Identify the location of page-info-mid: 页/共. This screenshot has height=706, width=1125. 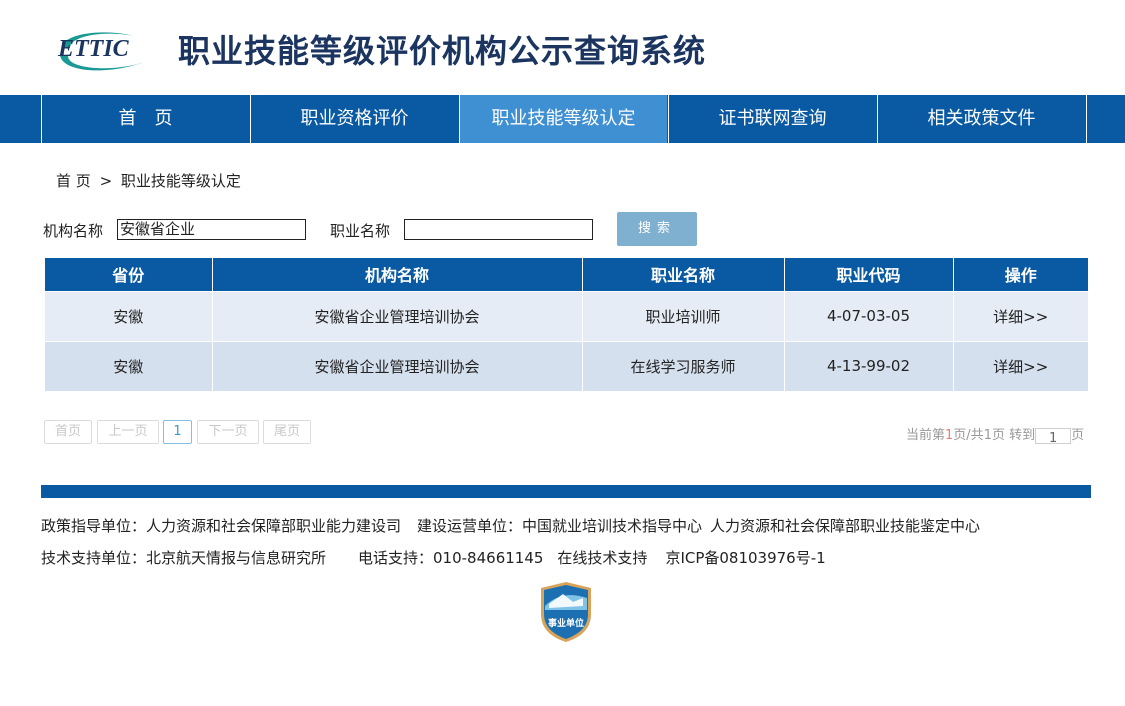
(968, 435).